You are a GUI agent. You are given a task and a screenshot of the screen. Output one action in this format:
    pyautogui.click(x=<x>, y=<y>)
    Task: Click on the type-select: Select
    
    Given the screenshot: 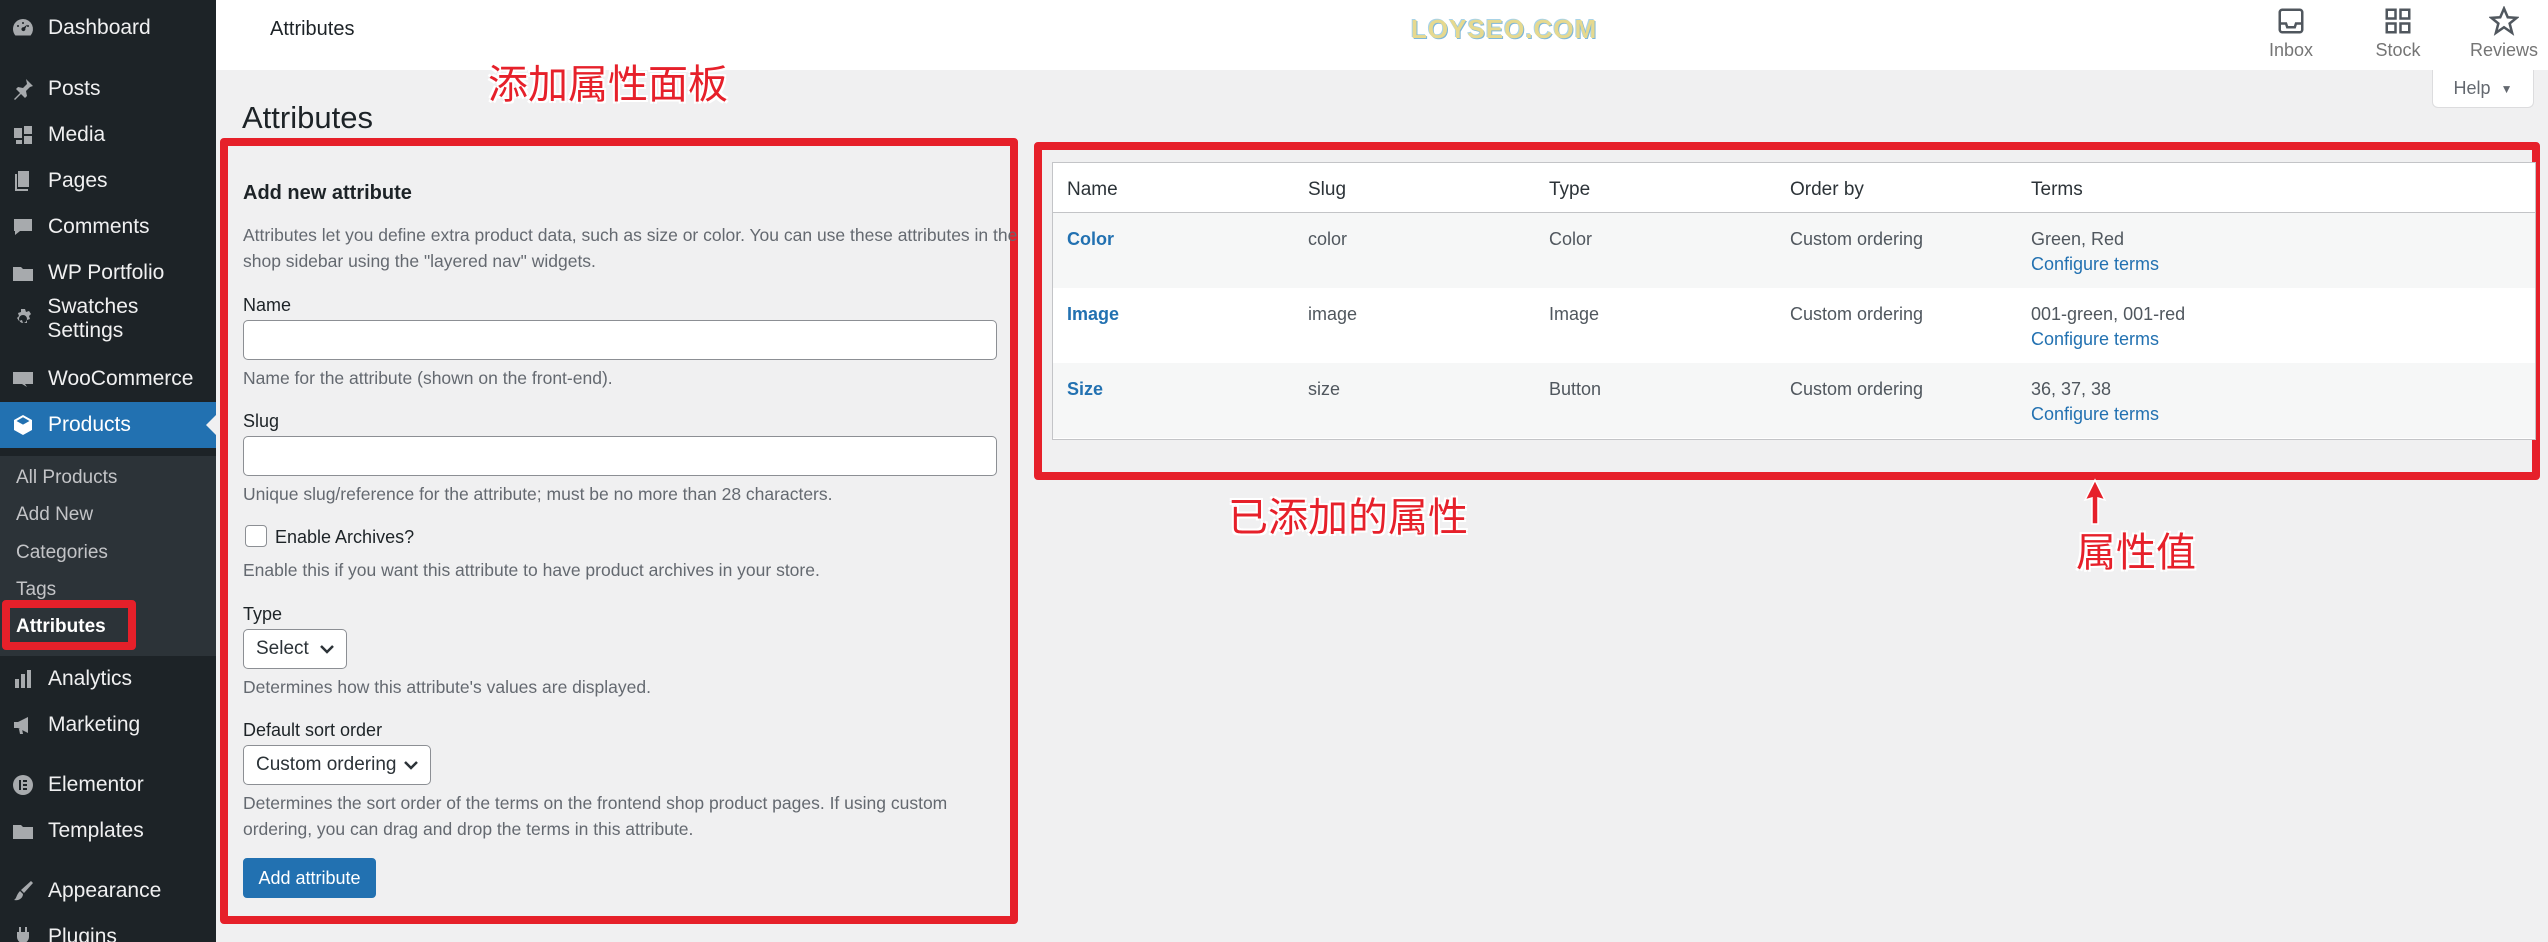 What is the action you would take?
    pyautogui.click(x=295, y=649)
    